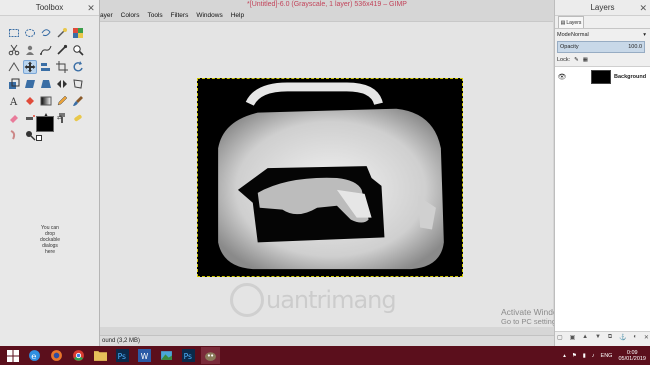 Image resolution: width=650 pixels, height=365 pixels. I want to click on layer-buttons: ▢ ▣ ▲ ▼ ⧉ ⚓ ◐ ✕, so click(603, 339).